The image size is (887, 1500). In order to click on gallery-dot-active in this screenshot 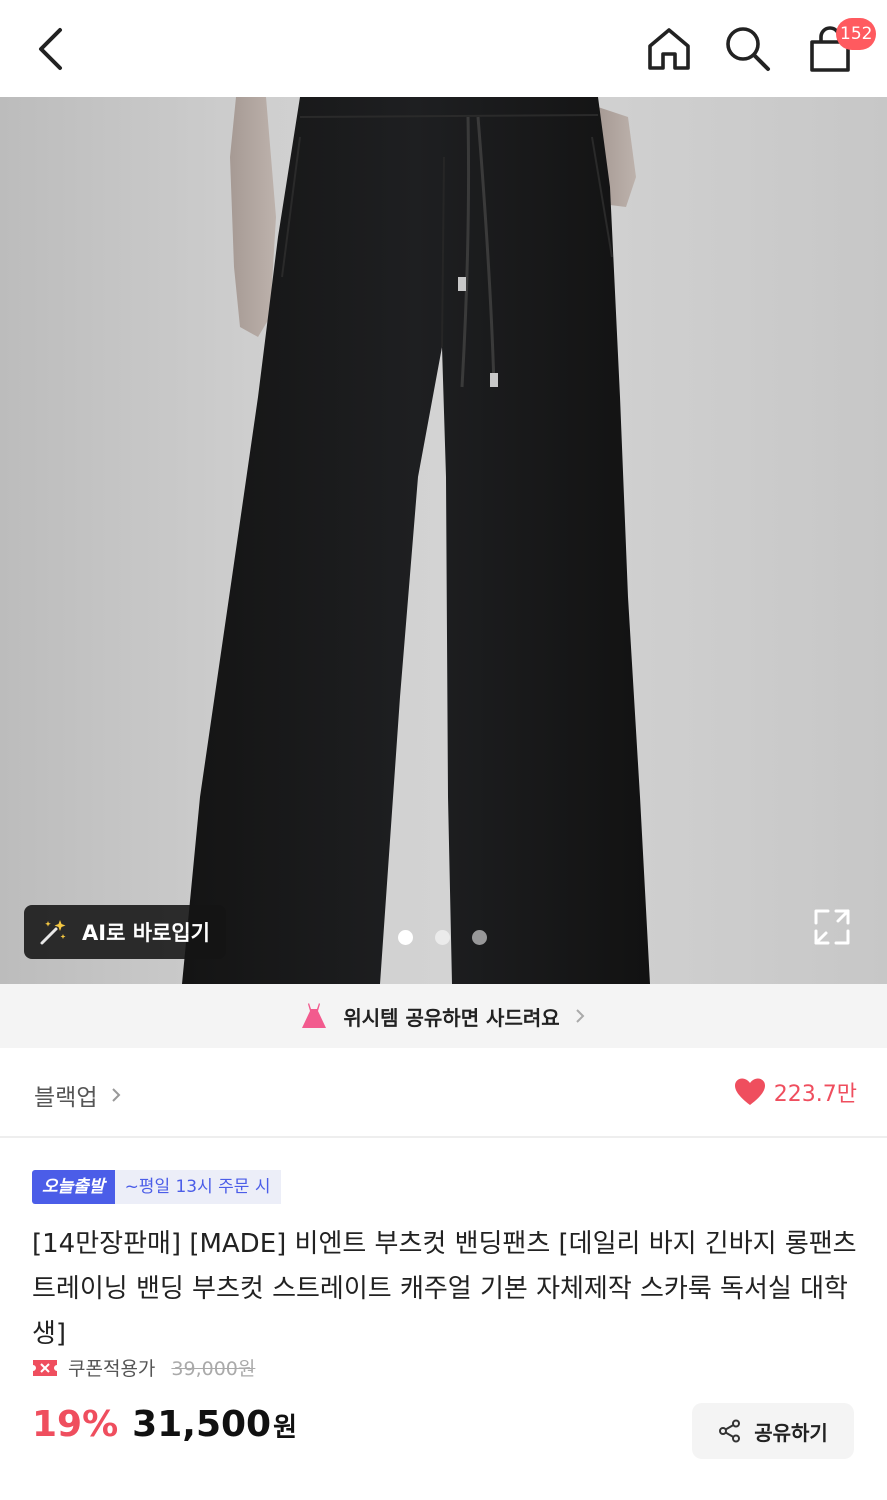, I will do `click(405, 937)`.